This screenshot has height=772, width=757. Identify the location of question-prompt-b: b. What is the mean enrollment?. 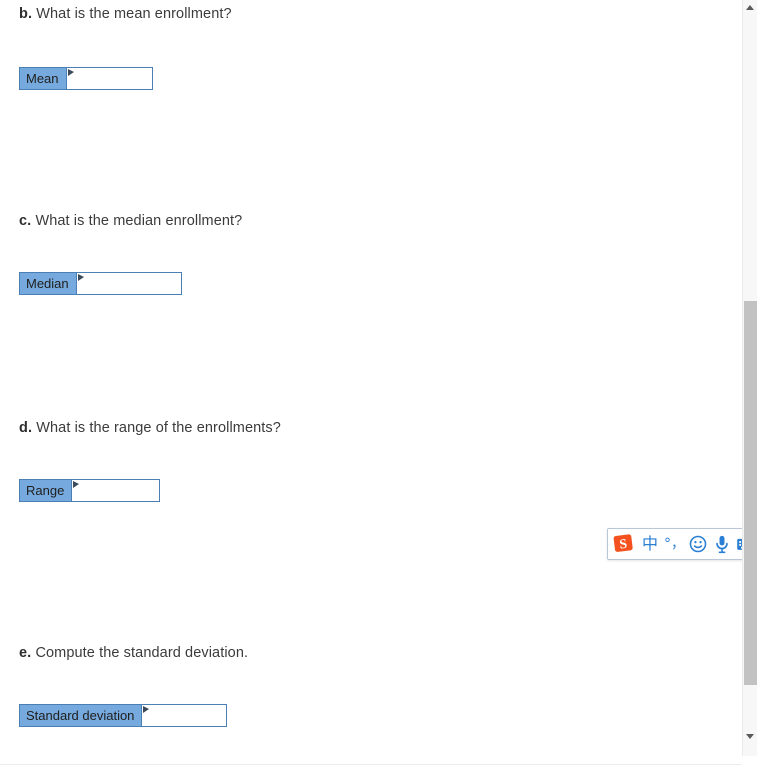
(125, 14).